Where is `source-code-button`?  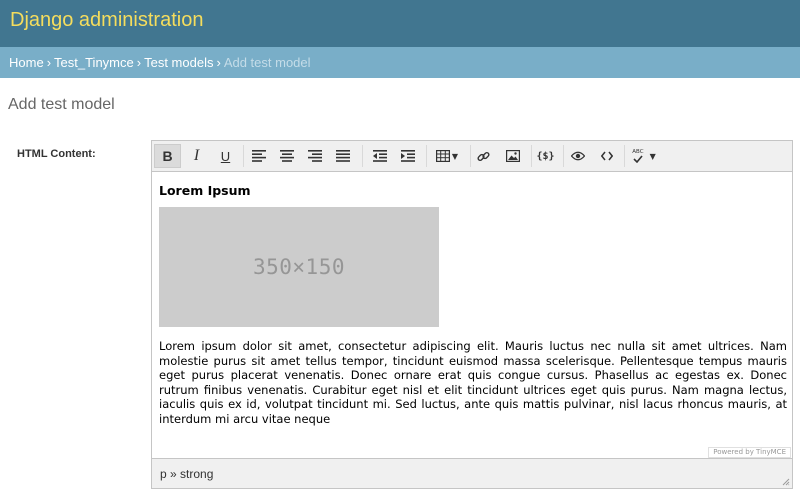
source-code-button is located at coordinates (606, 156).